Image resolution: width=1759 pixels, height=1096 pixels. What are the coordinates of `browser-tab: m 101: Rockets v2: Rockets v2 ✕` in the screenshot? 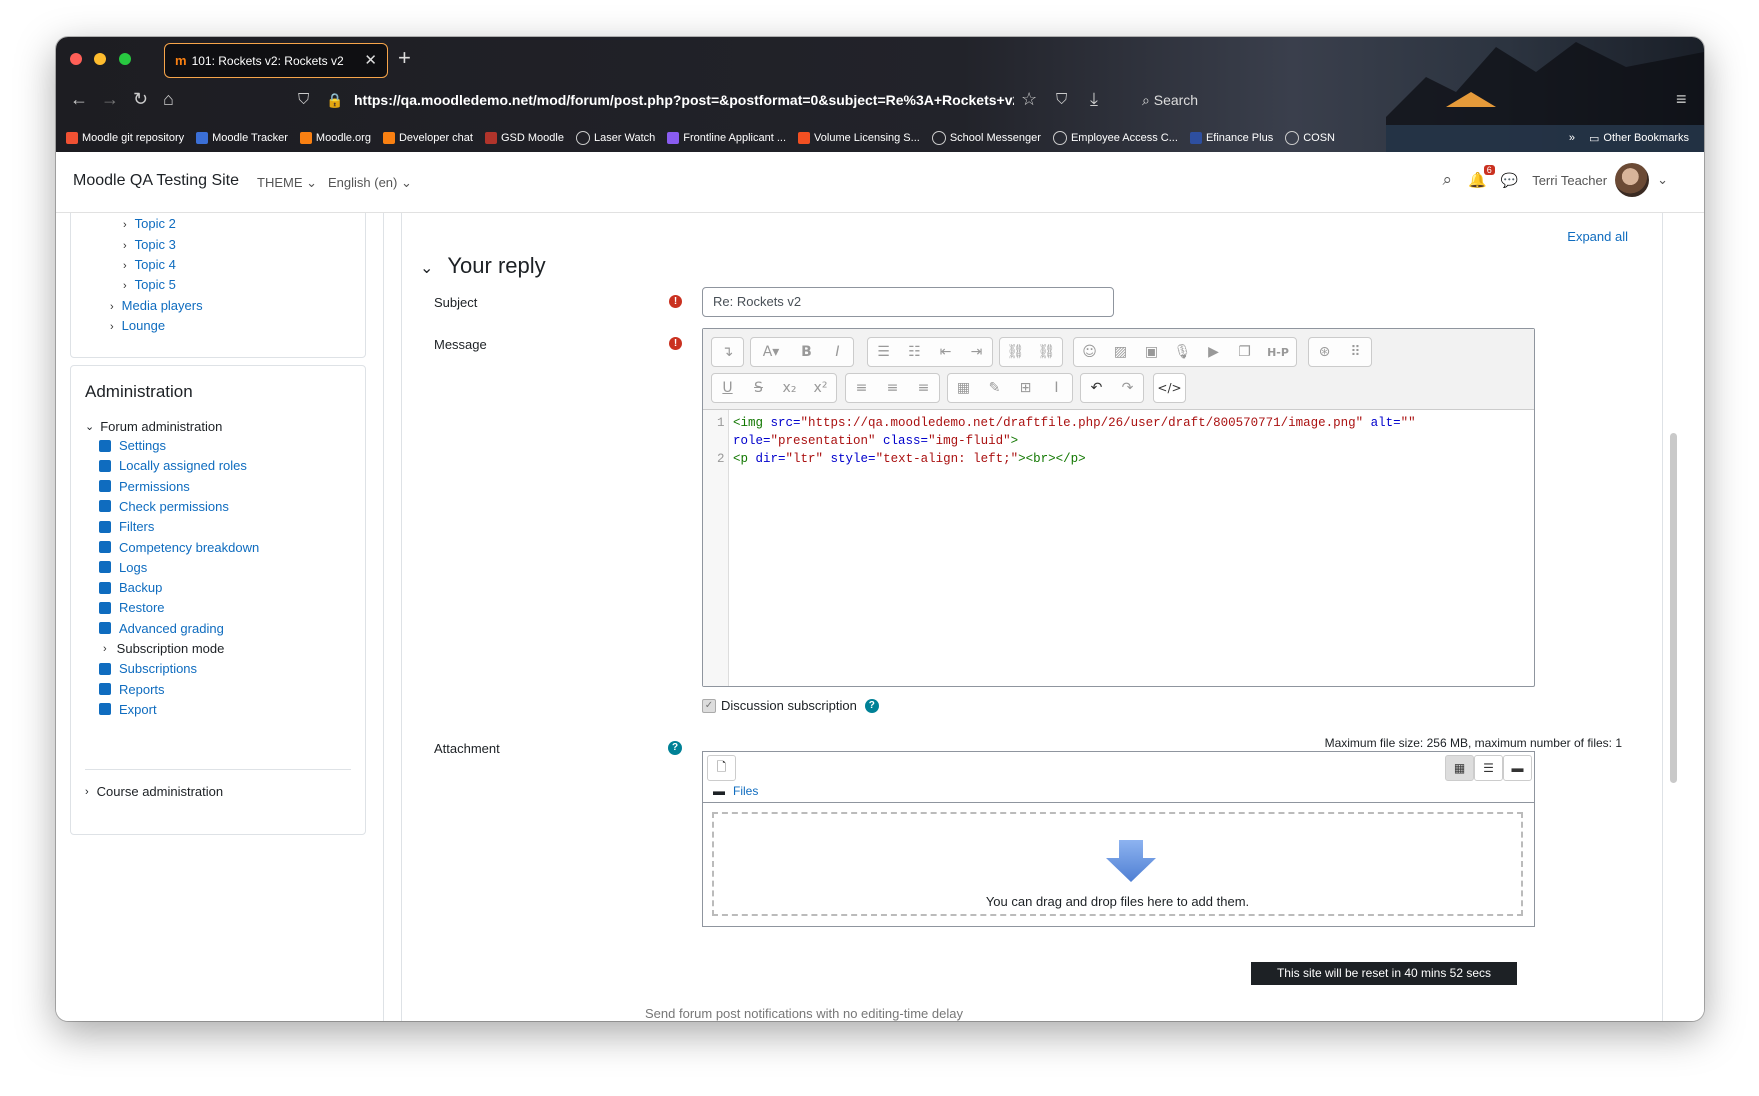 It's located at (276, 60).